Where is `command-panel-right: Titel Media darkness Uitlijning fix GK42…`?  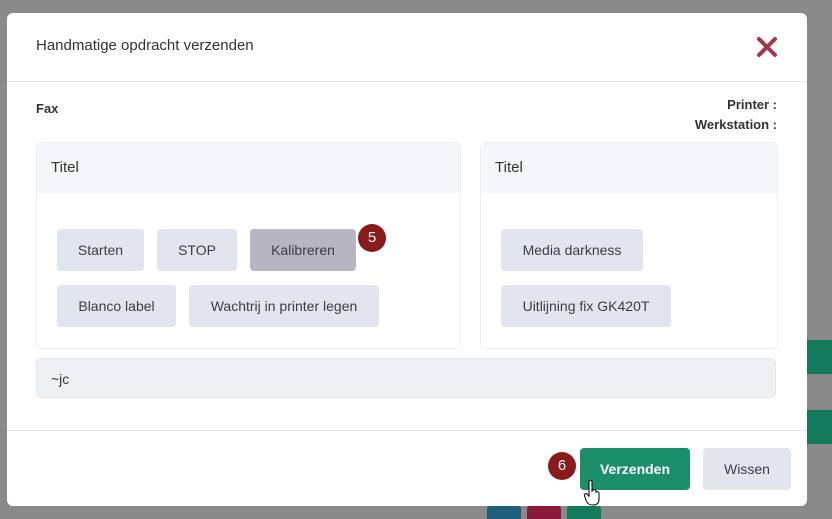 command-panel-right: Titel Media darkness Uitlijning fix GK42… is located at coordinates (629, 245).